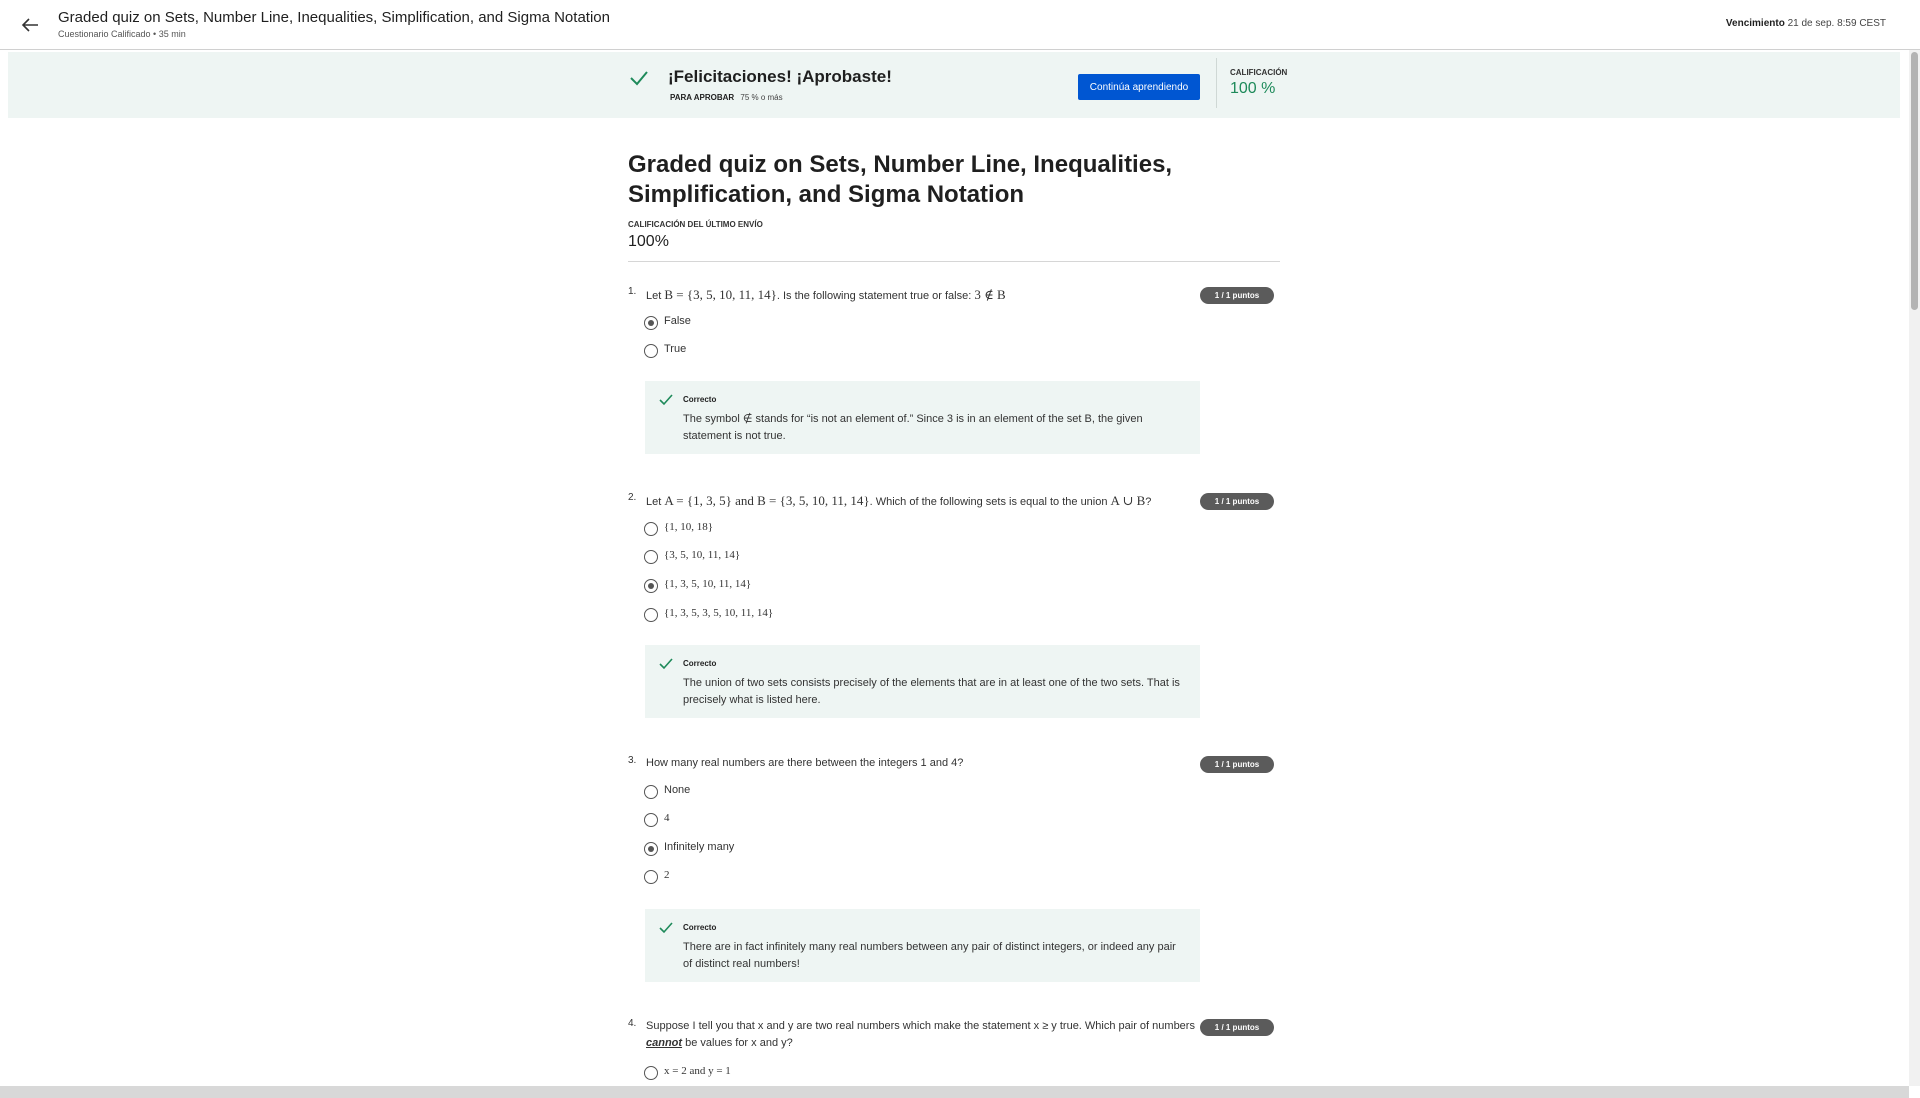  Describe the element at coordinates (990, 294) in the screenshot. I see `math-expression: 3 ∉ B` at that location.